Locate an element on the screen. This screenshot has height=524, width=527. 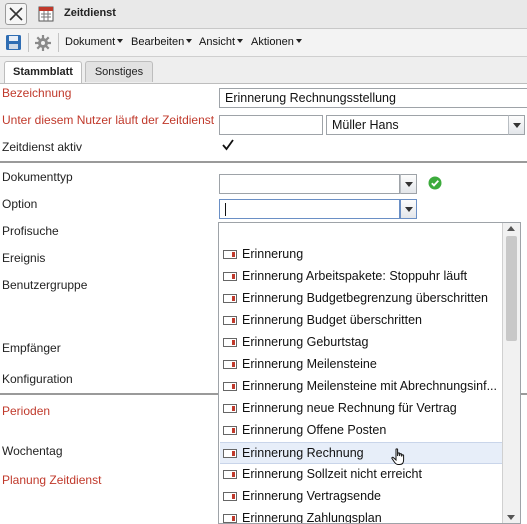
dropdown-option-label: Erinnerung Geburtstag is located at coordinates (305, 342).